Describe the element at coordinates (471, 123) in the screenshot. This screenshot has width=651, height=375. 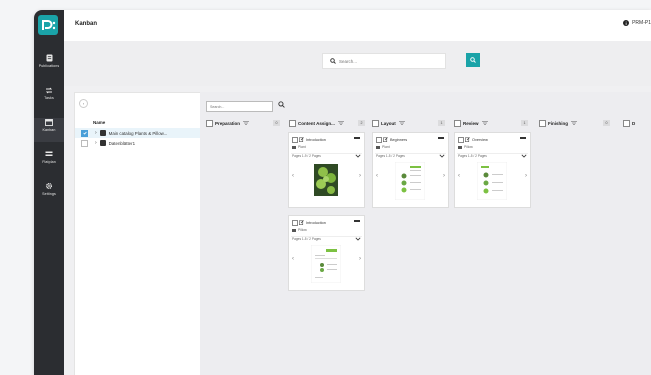
I see `column-header-review: Review` at that location.